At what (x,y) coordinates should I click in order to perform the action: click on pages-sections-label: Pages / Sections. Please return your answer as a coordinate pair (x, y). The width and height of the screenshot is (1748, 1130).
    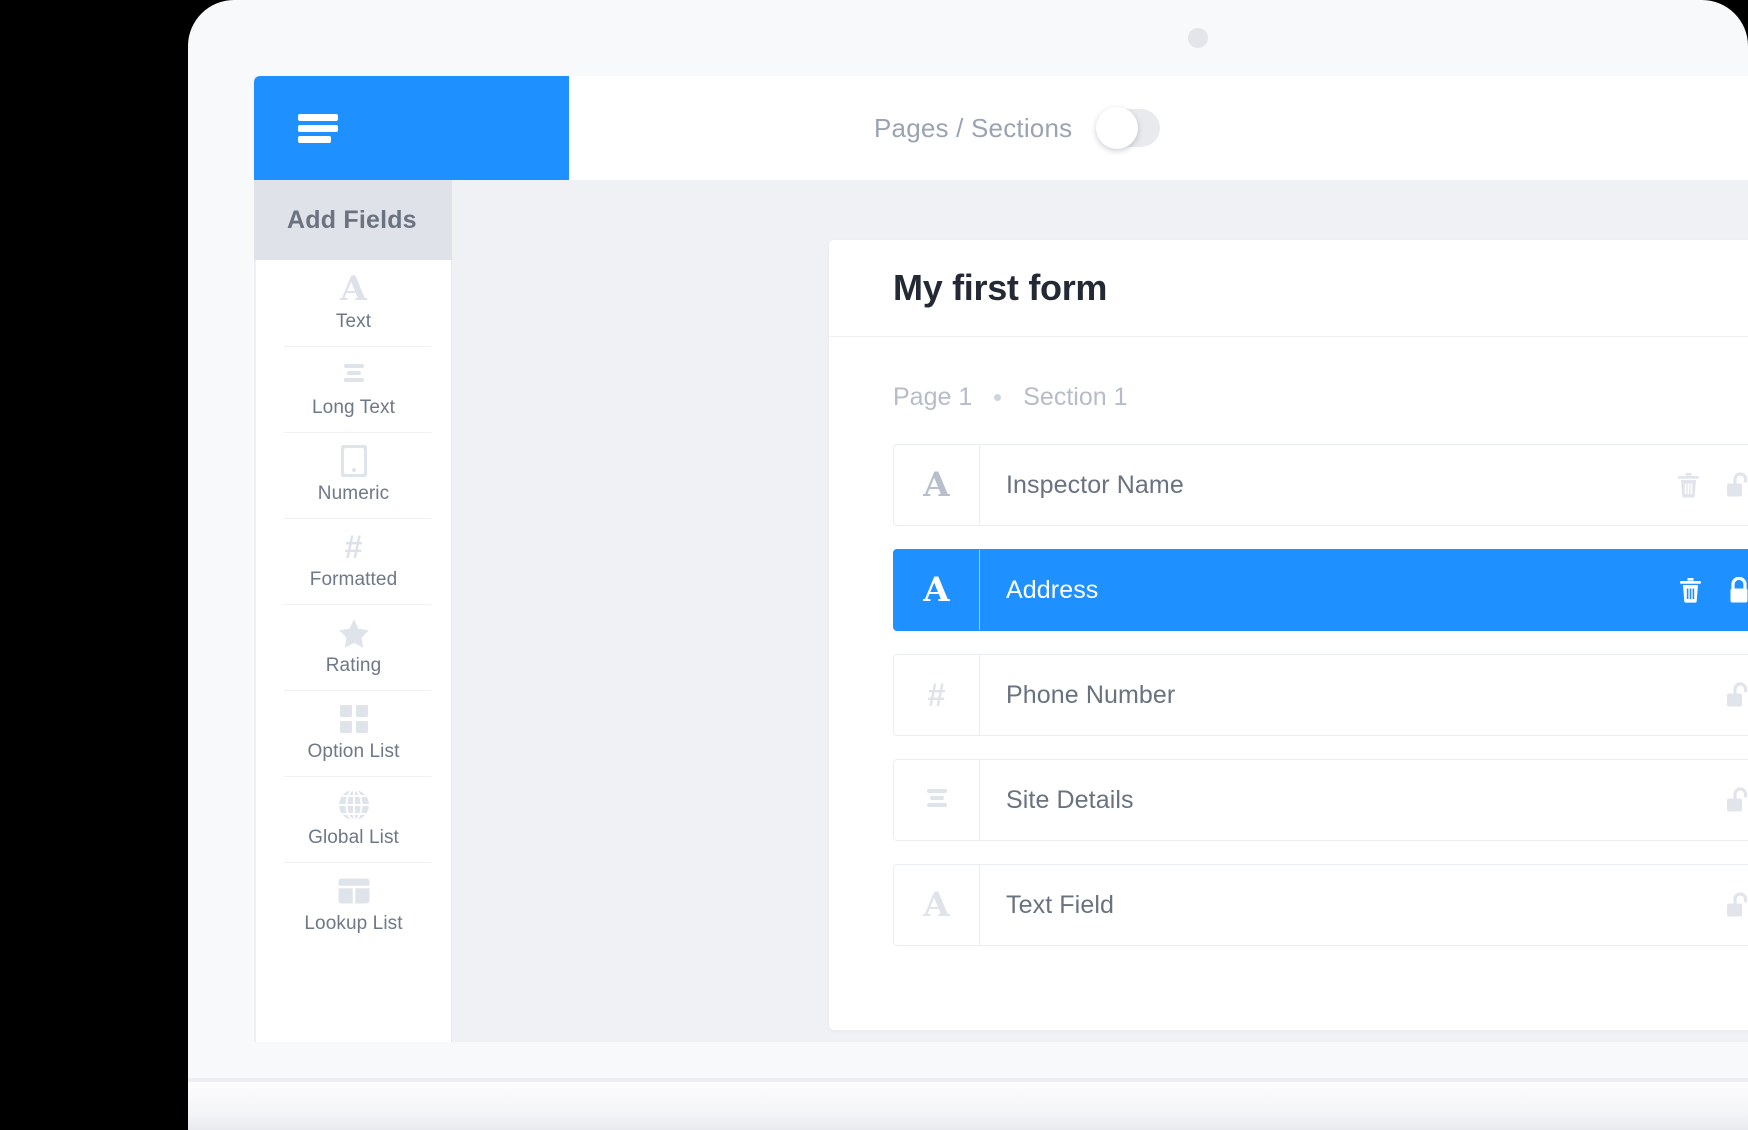
    Looking at the image, I should click on (973, 127).